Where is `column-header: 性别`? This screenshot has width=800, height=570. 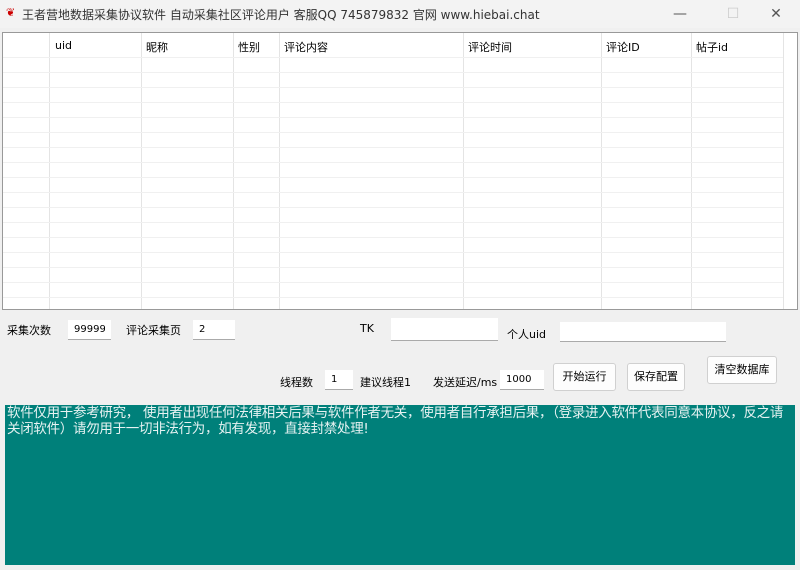 column-header: 性别 is located at coordinates (249, 47).